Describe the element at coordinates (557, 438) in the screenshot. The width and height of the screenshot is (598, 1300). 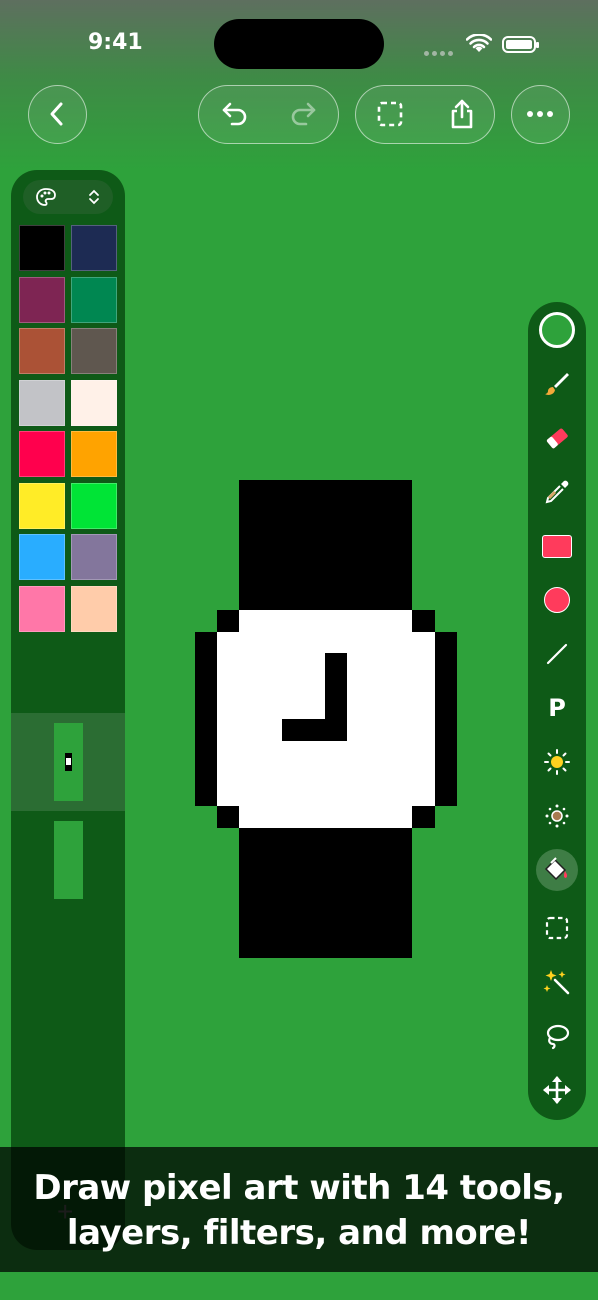
I see `eraser-icon` at that location.